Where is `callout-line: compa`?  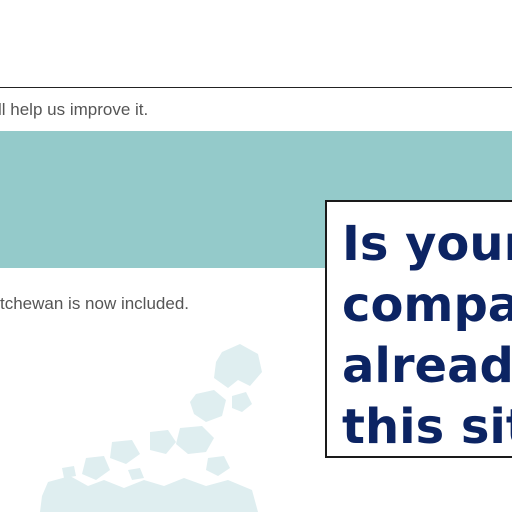 callout-line: compa is located at coordinates (427, 305).